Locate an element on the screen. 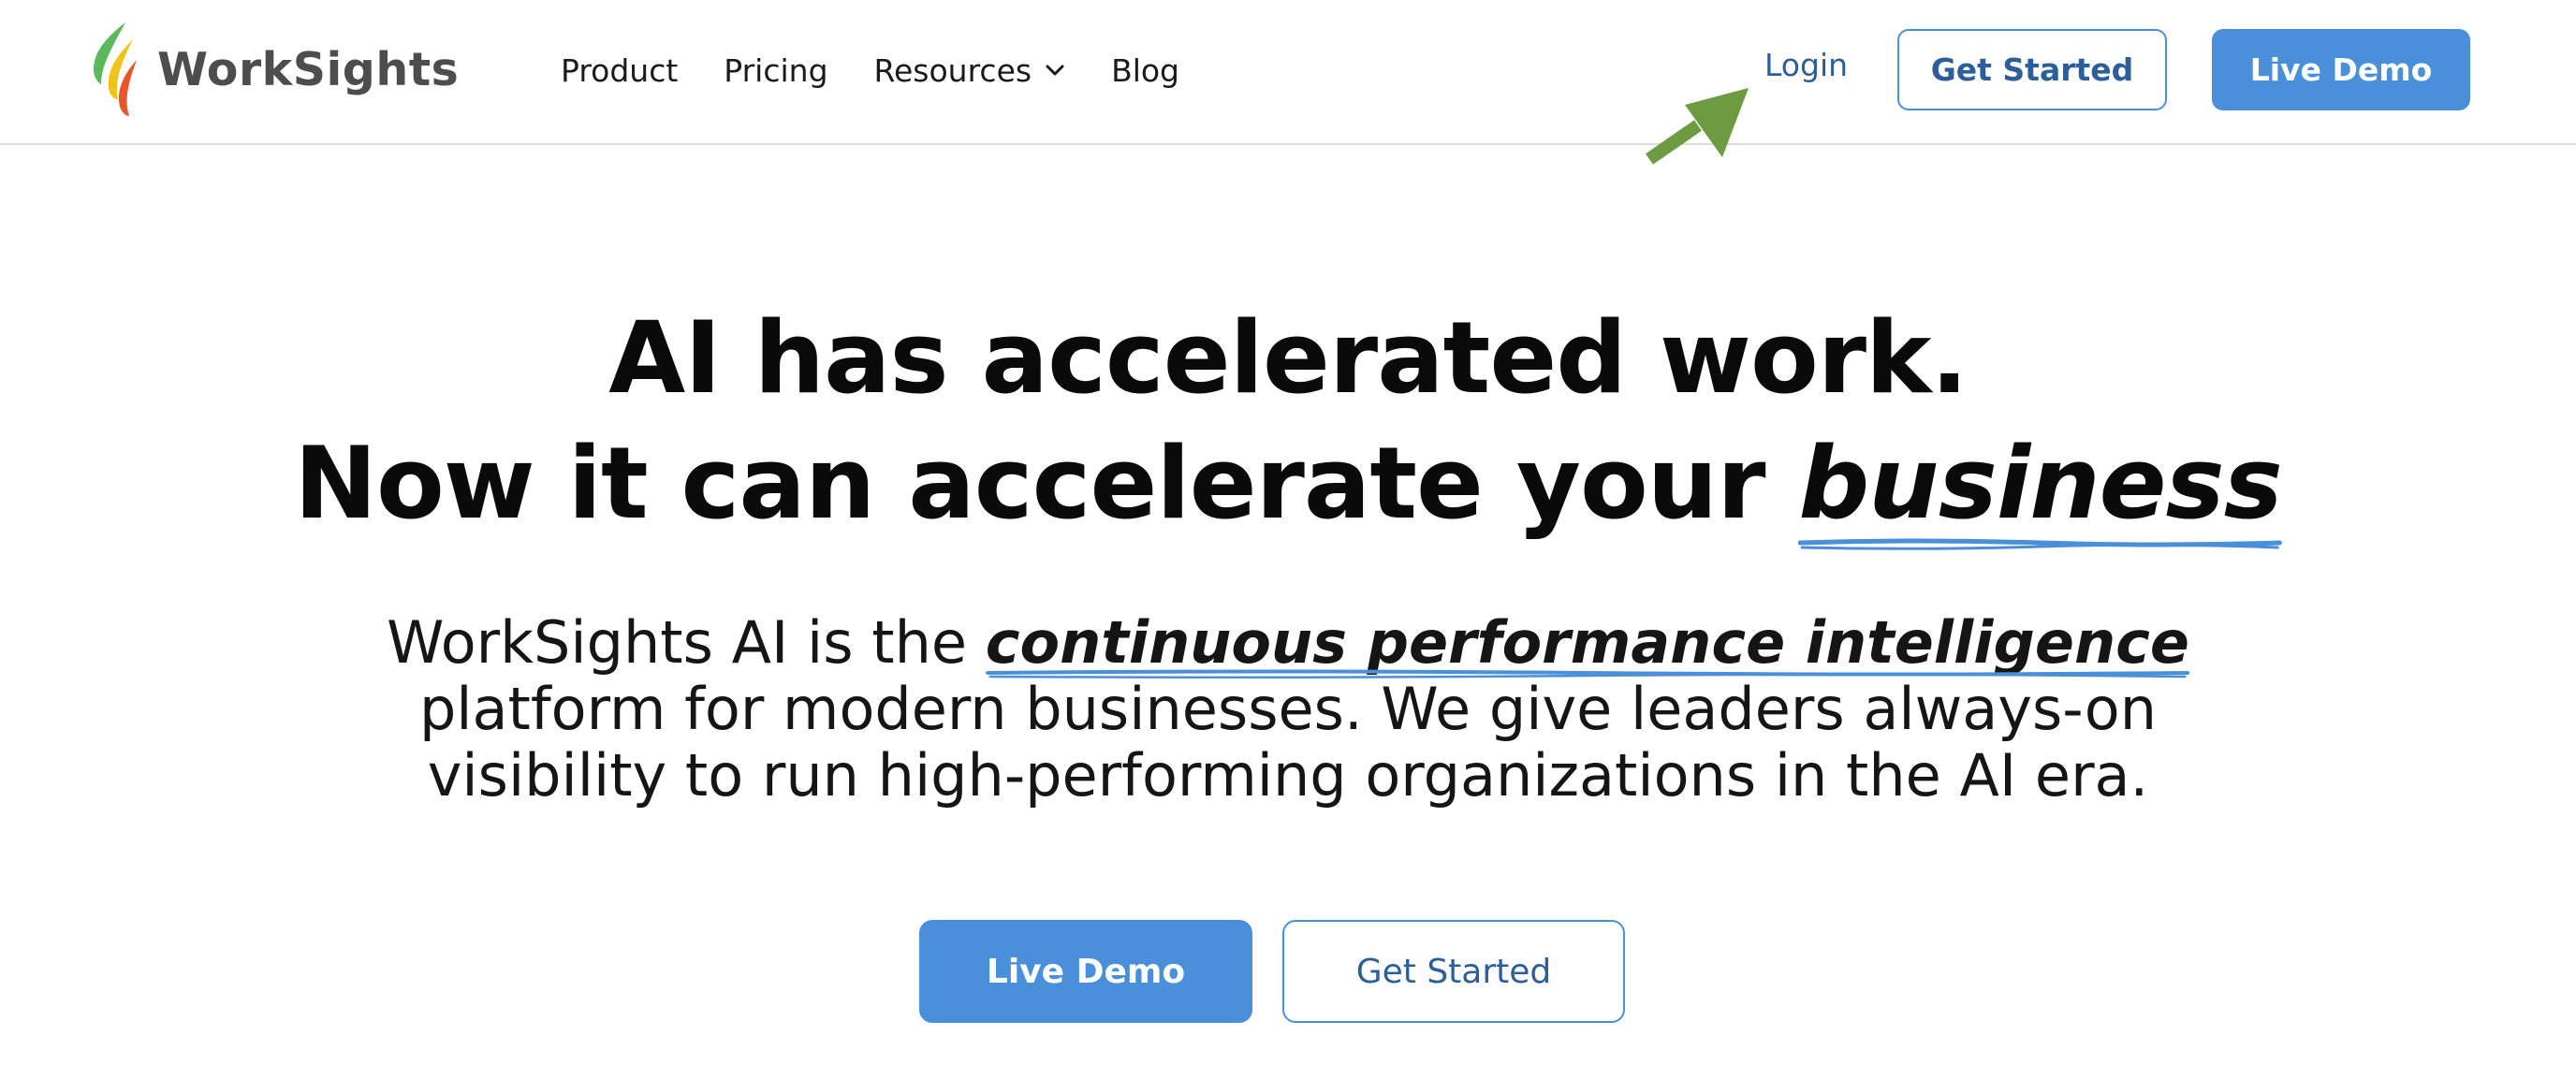 The width and height of the screenshot is (2576, 1065). hero-title-line1: AI has accelerated work. is located at coordinates (1288, 358).